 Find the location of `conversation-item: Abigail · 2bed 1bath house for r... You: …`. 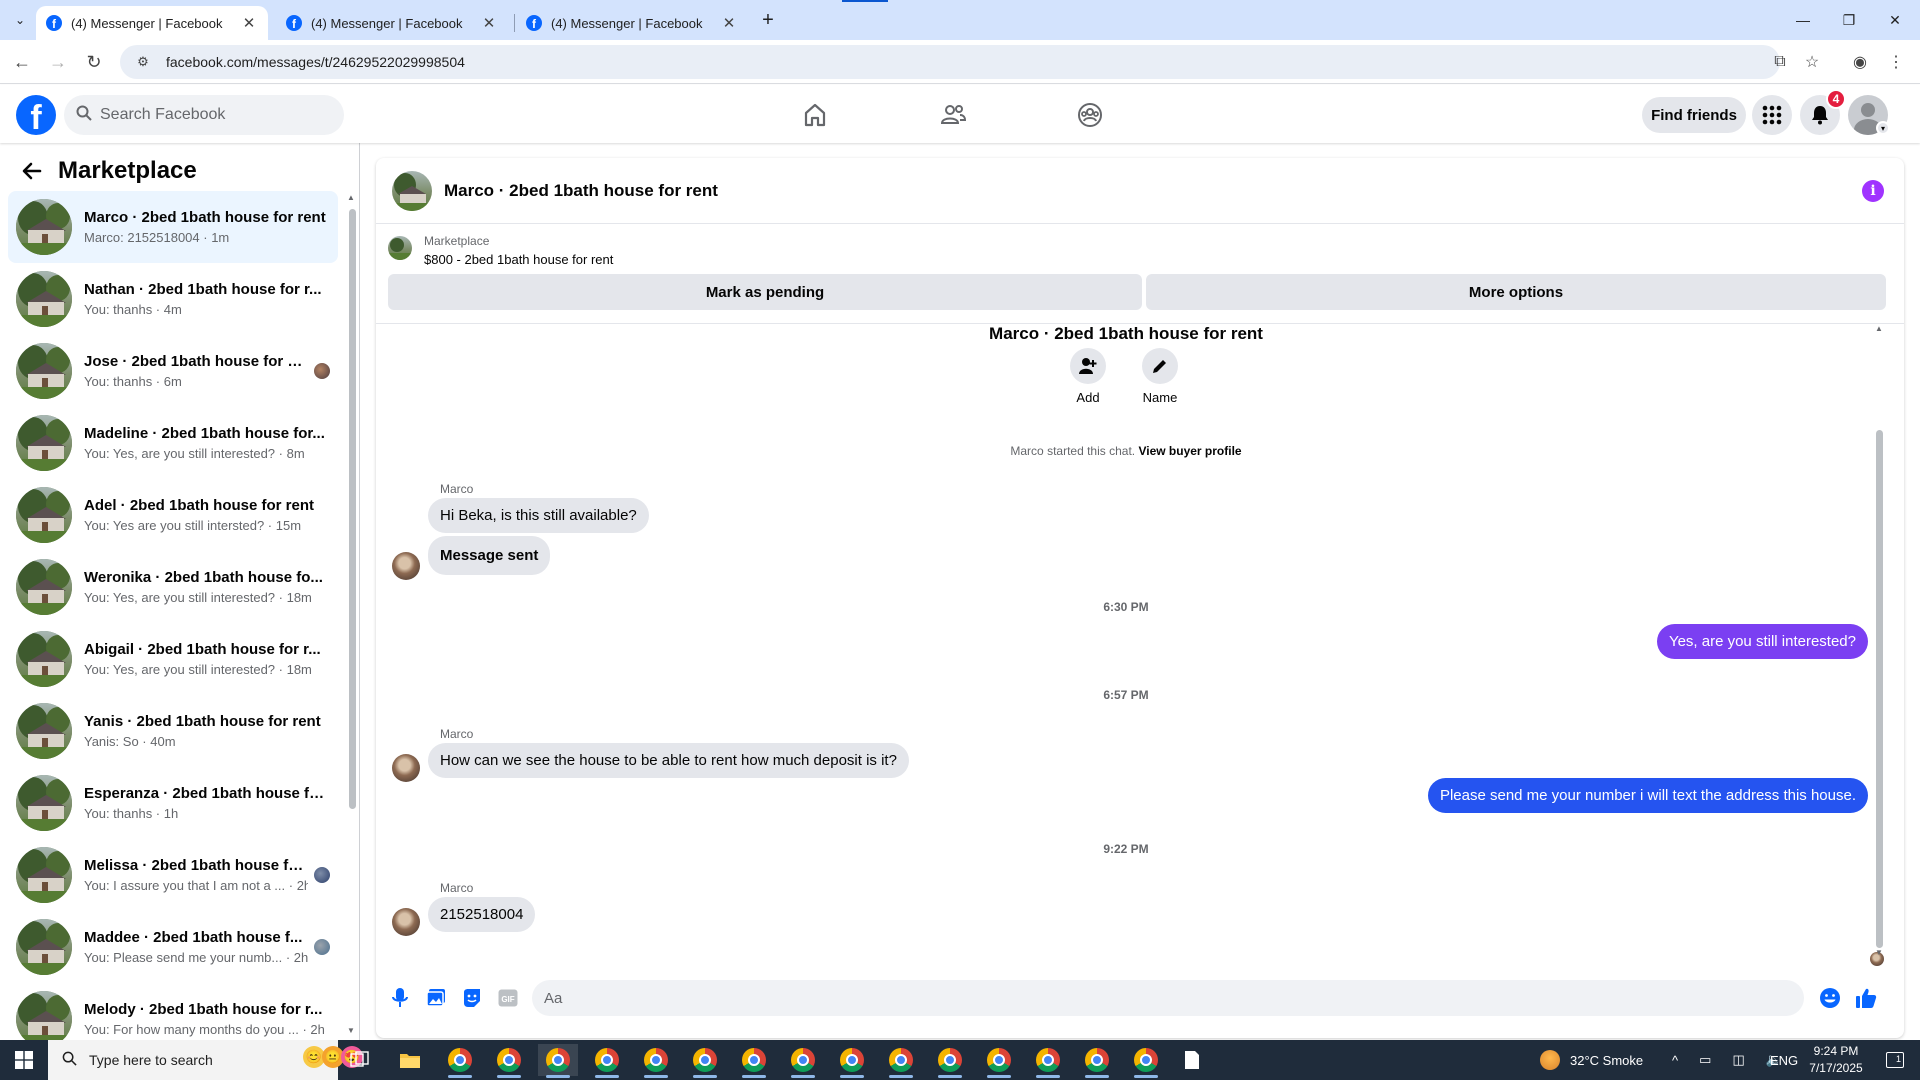

conversation-item: Abigail · 2bed 1bath house for r... You: … is located at coordinates (173, 659).